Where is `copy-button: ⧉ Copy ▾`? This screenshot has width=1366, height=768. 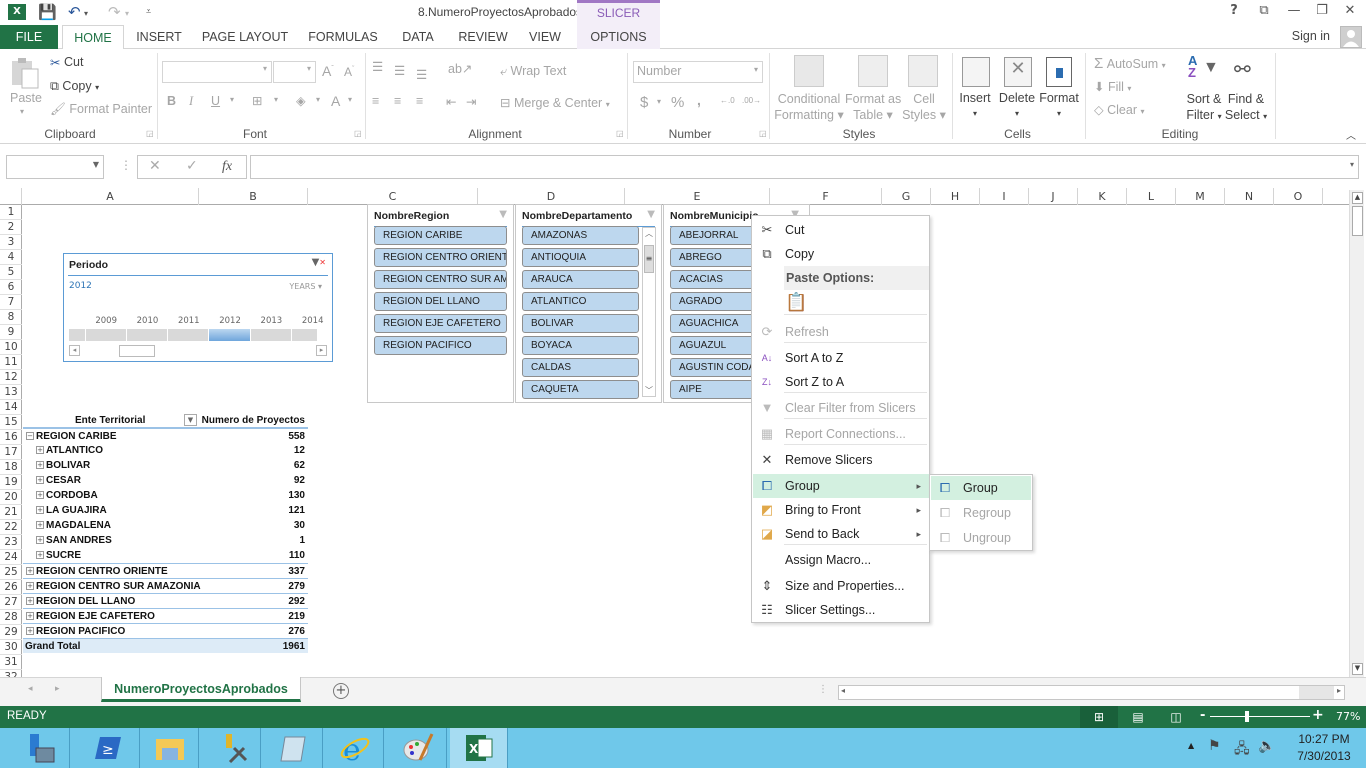
copy-button: ⧉ Copy ▾ is located at coordinates (74, 86).